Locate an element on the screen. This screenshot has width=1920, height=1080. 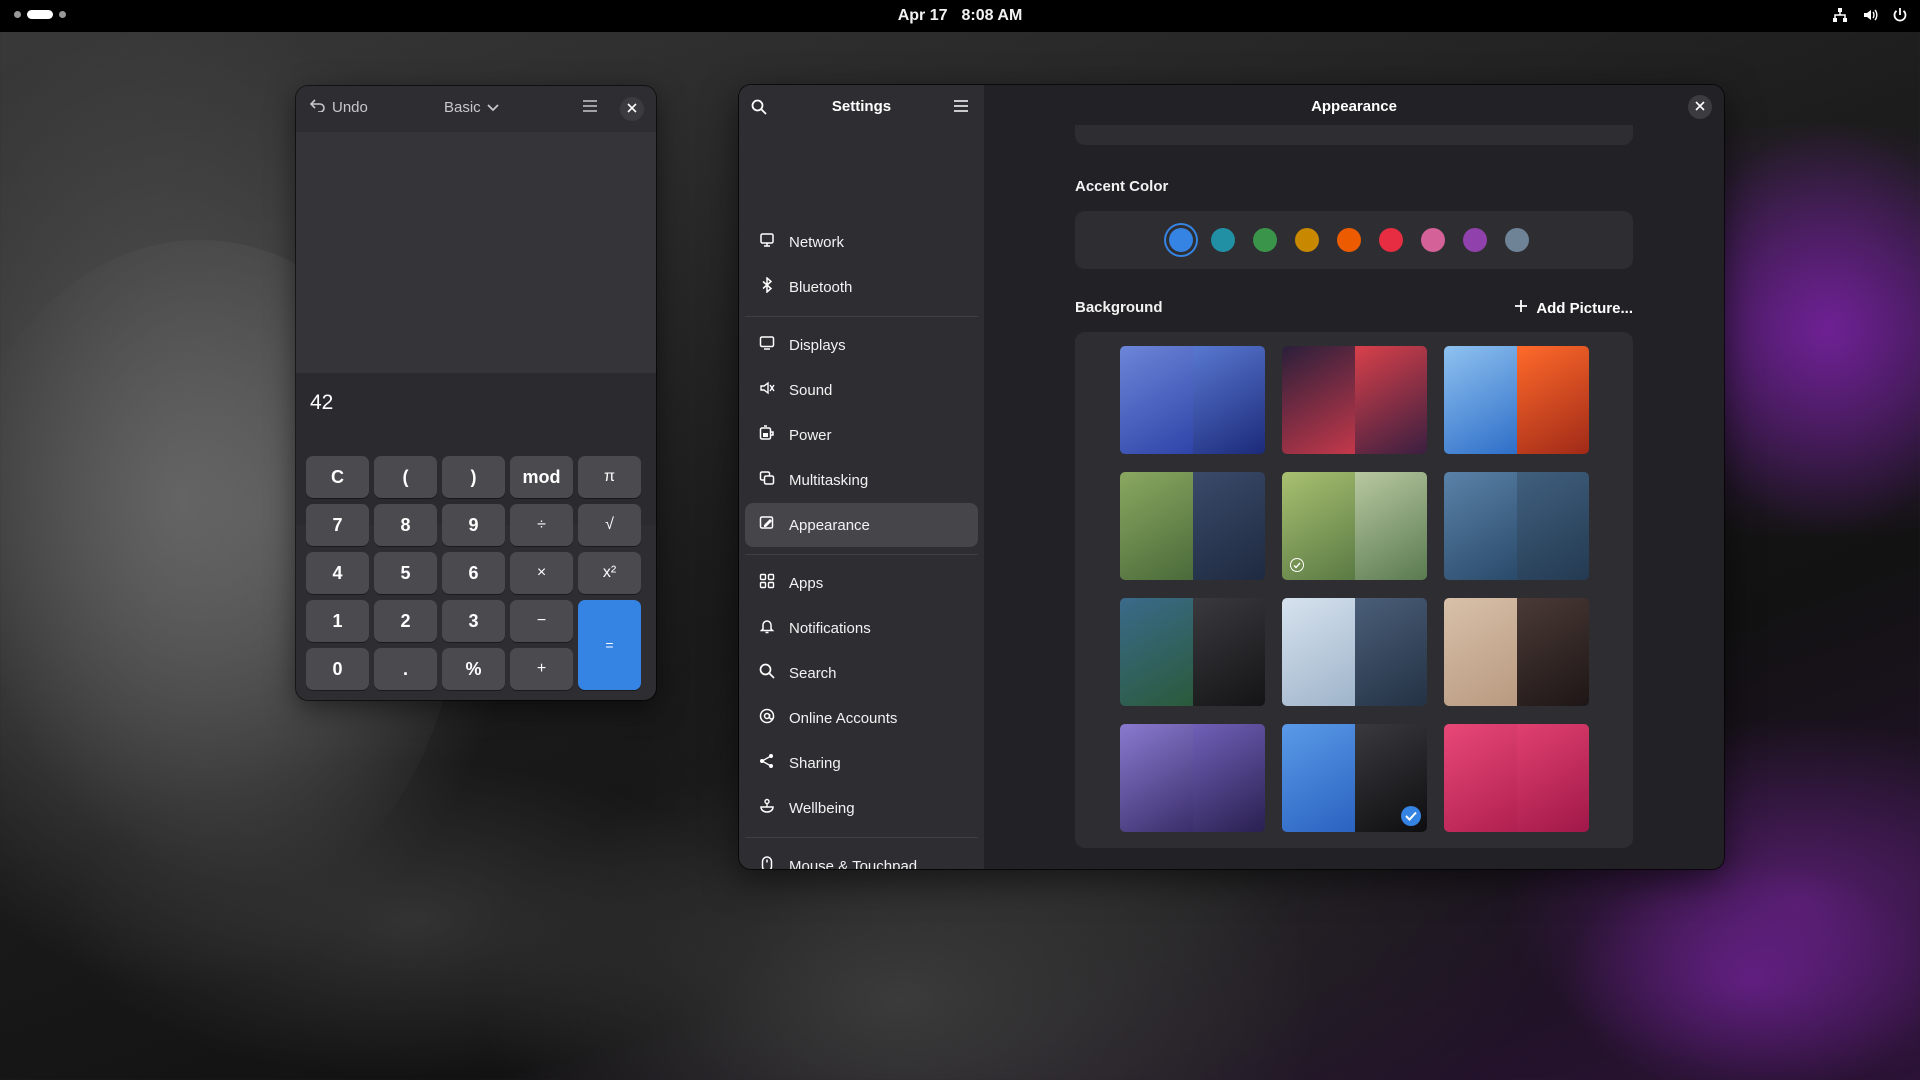
sidebar-item-notifications: Notifications is located at coordinates (861, 628).